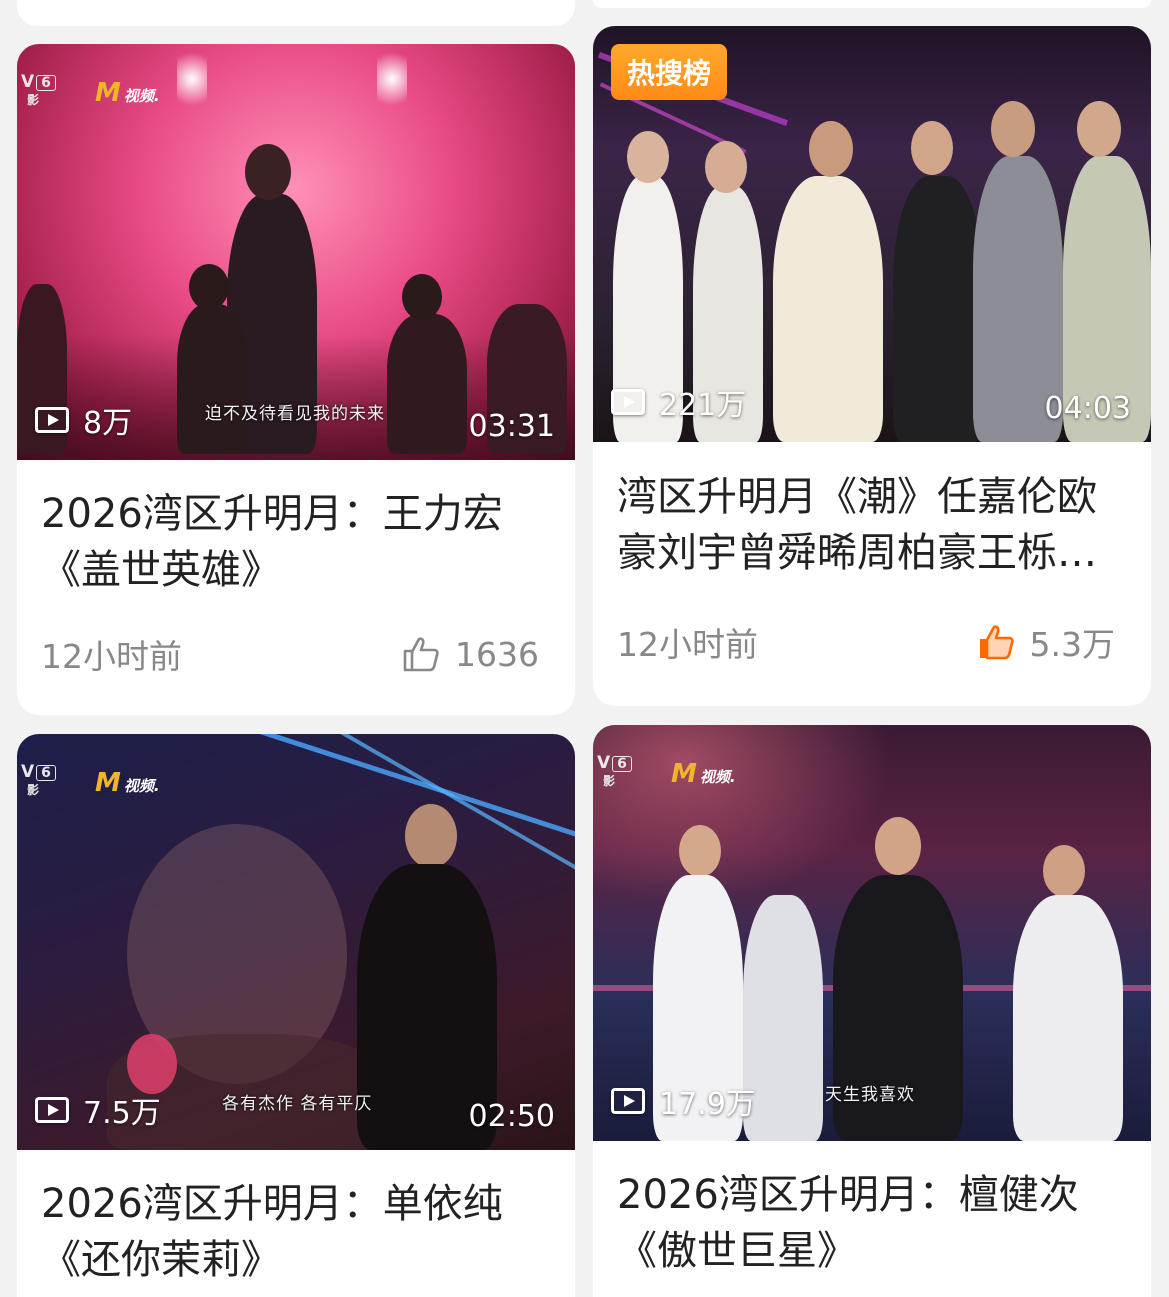  Describe the element at coordinates (872, 1223) in the screenshot. I see `video-title: 2026湾区升明月：檀健次 《傲世巨星》` at that location.